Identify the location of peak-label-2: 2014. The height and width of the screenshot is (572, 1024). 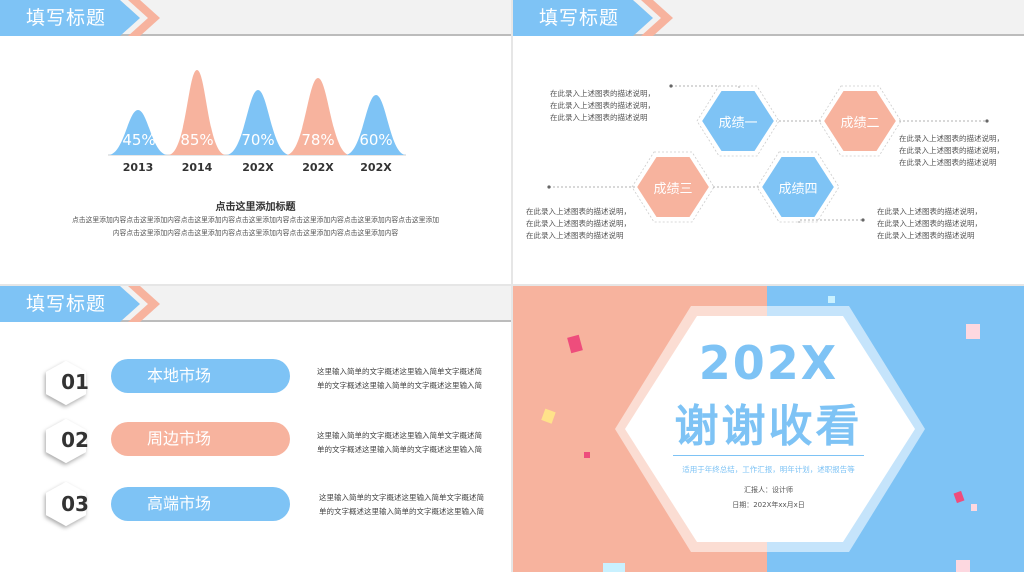
(197, 167).